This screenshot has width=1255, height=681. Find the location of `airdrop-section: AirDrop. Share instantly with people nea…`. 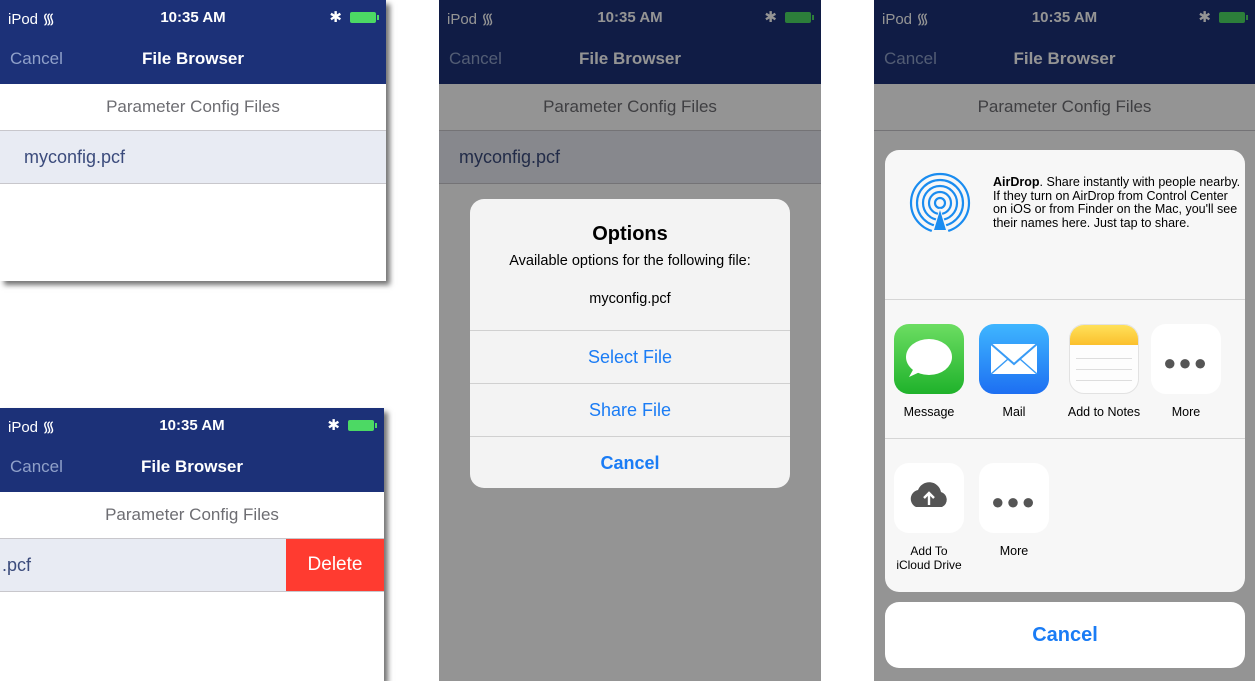

airdrop-section: AirDrop. Share instantly with people nea… is located at coordinates (1065, 224).